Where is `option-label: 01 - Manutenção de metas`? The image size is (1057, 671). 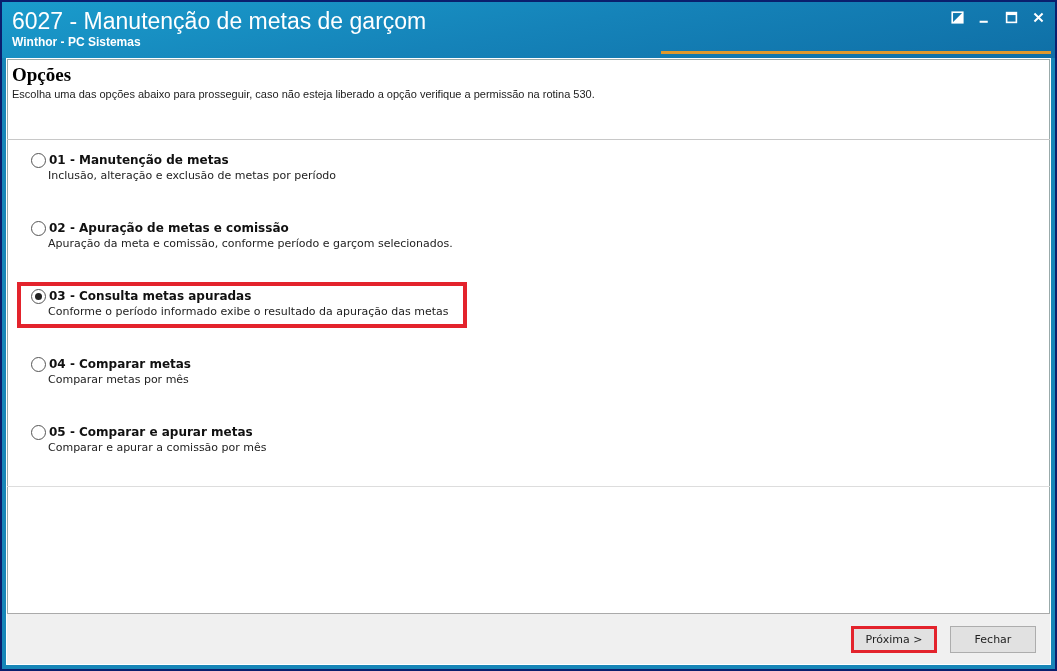
option-label: 01 - Manutenção de metas is located at coordinates (139, 160).